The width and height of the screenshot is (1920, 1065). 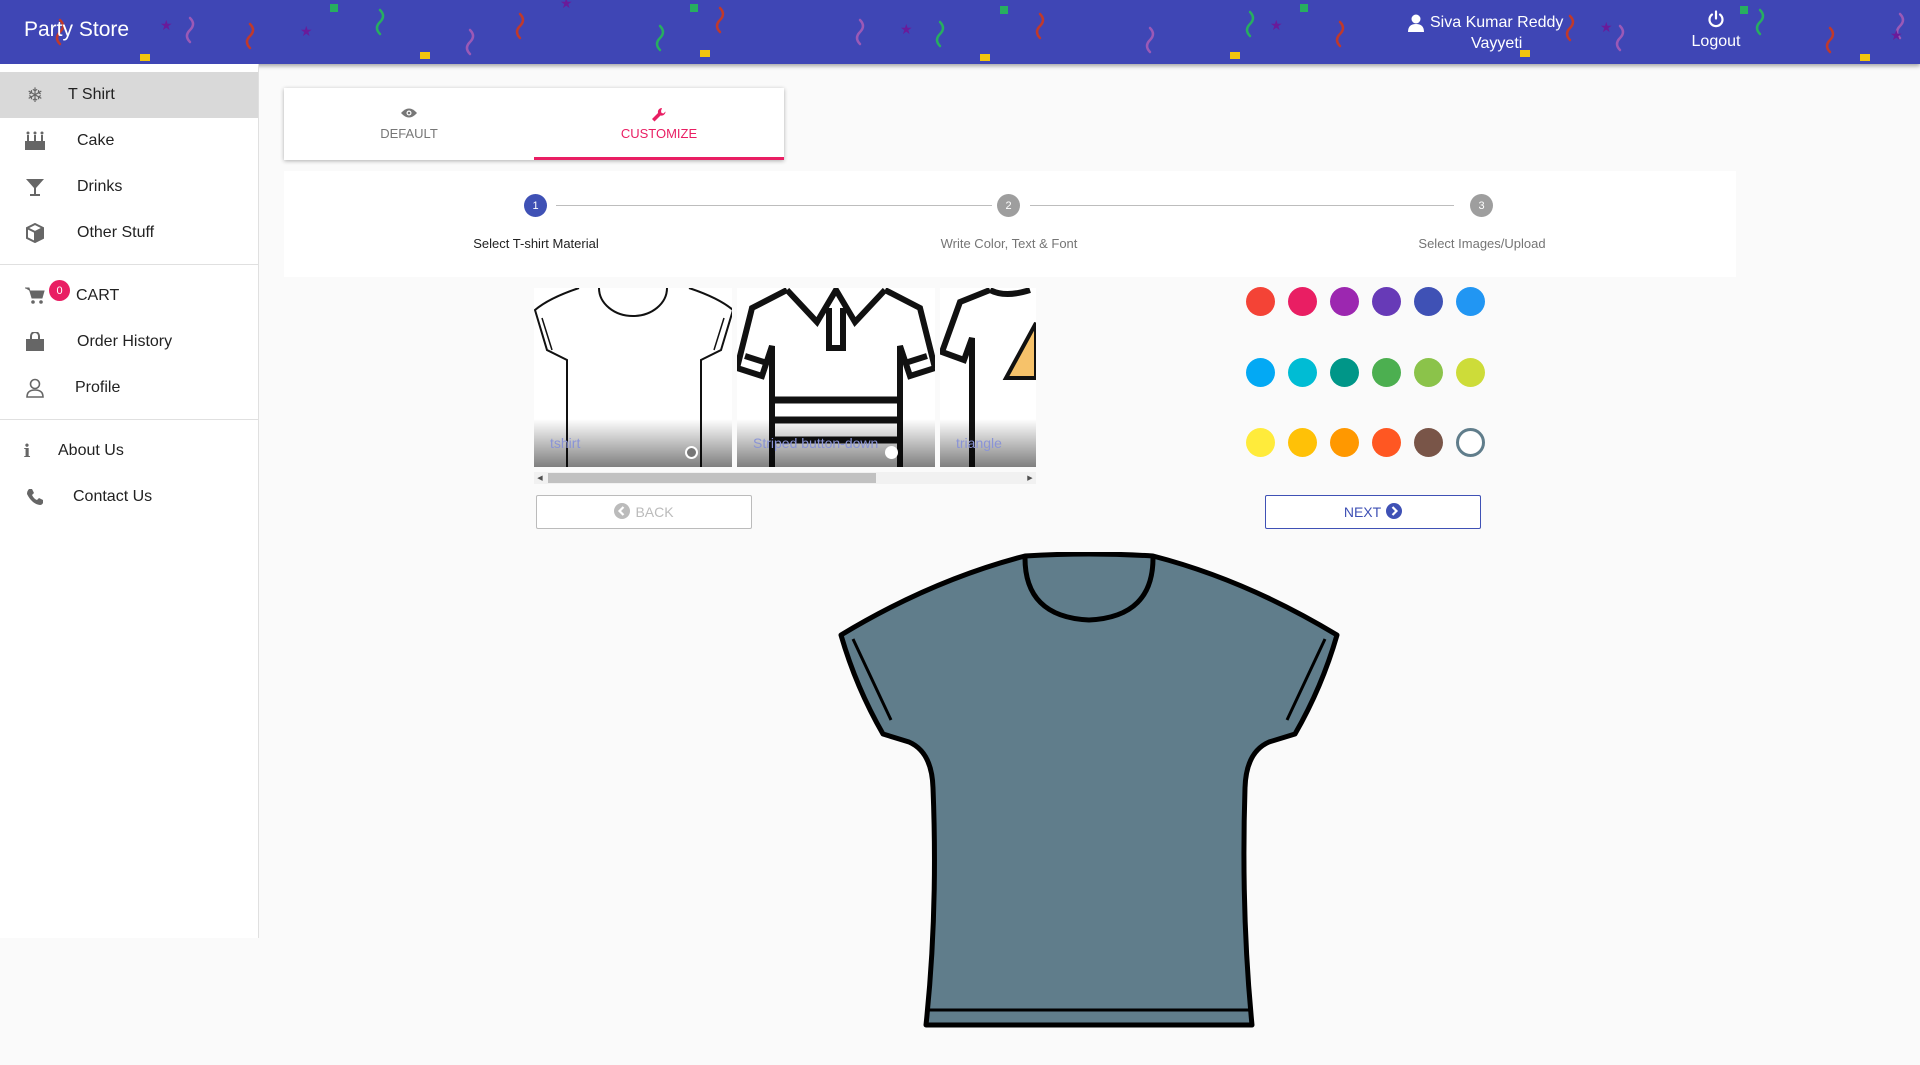 What do you see at coordinates (988, 377) in the screenshot?
I see `material-tile-triangle: triangle` at bounding box center [988, 377].